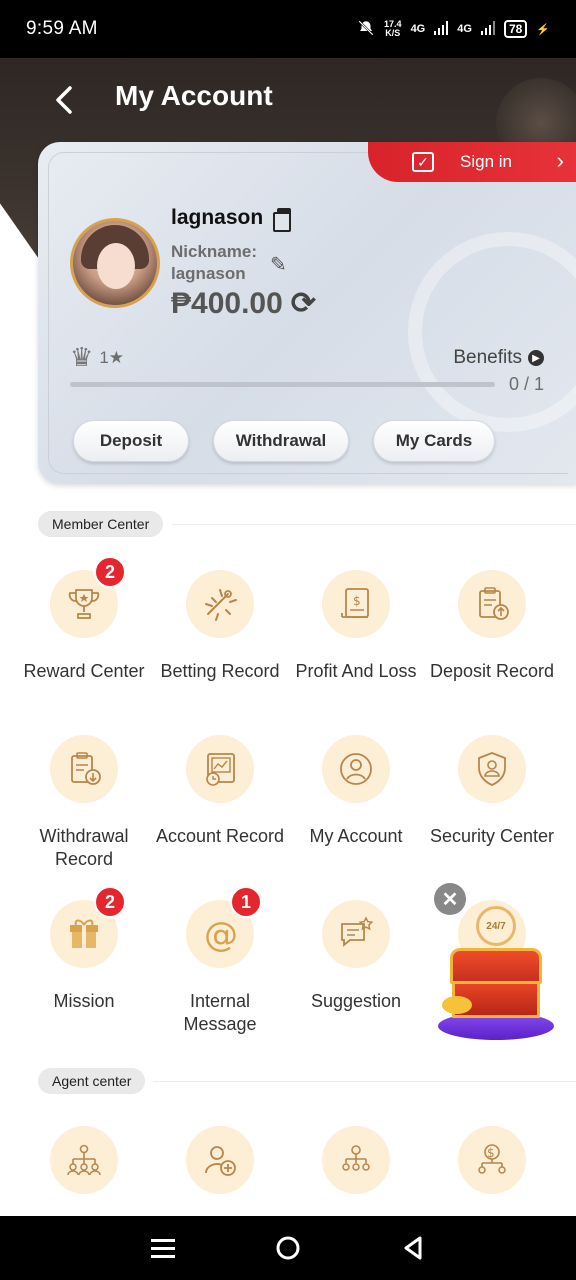  What do you see at coordinates (356, 934) in the screenshot?
I see `suggestion-icon` at bounding box center [356, 934].